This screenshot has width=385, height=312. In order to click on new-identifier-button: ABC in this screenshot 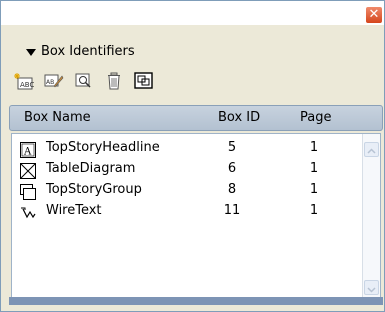, I will do `click(24, 81)`.